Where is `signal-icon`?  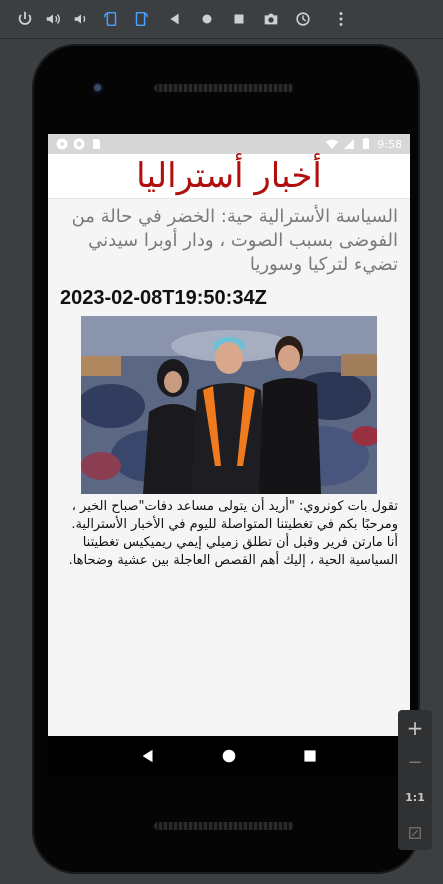 signal-icon is located at coordinates (349, 144).